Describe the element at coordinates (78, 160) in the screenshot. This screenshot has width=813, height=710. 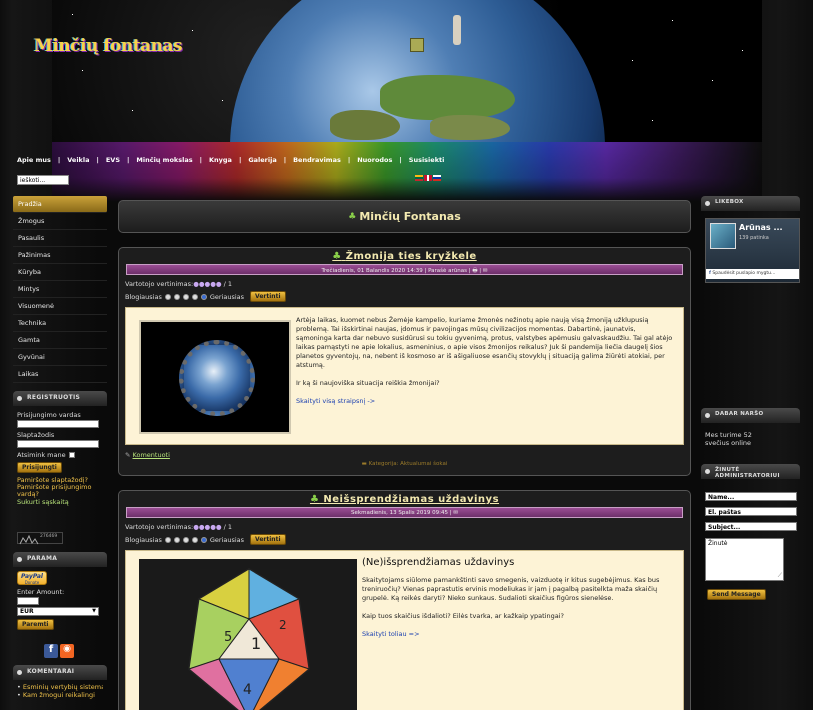
I see `nav-item: Veikla` at that location.